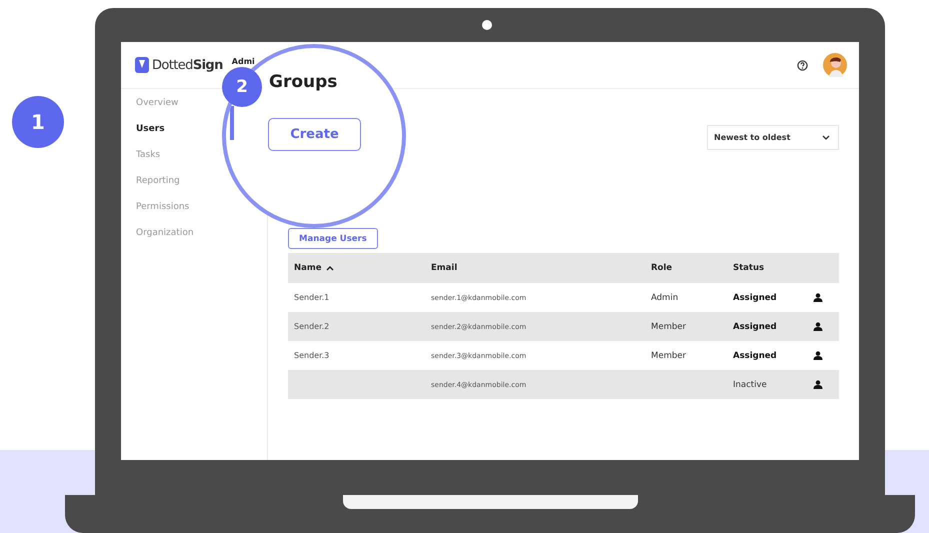 The width and height of the screenshot is (929, 533). What do you see at coordinates (312, 355) in the screenshot?
I see `table-cell: Sender.3` at bounding box center [312, 355].